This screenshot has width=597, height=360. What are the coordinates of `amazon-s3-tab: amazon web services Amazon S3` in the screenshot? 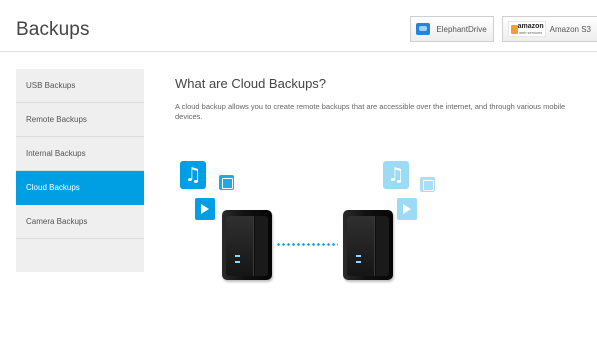 It's located at (549, 29).